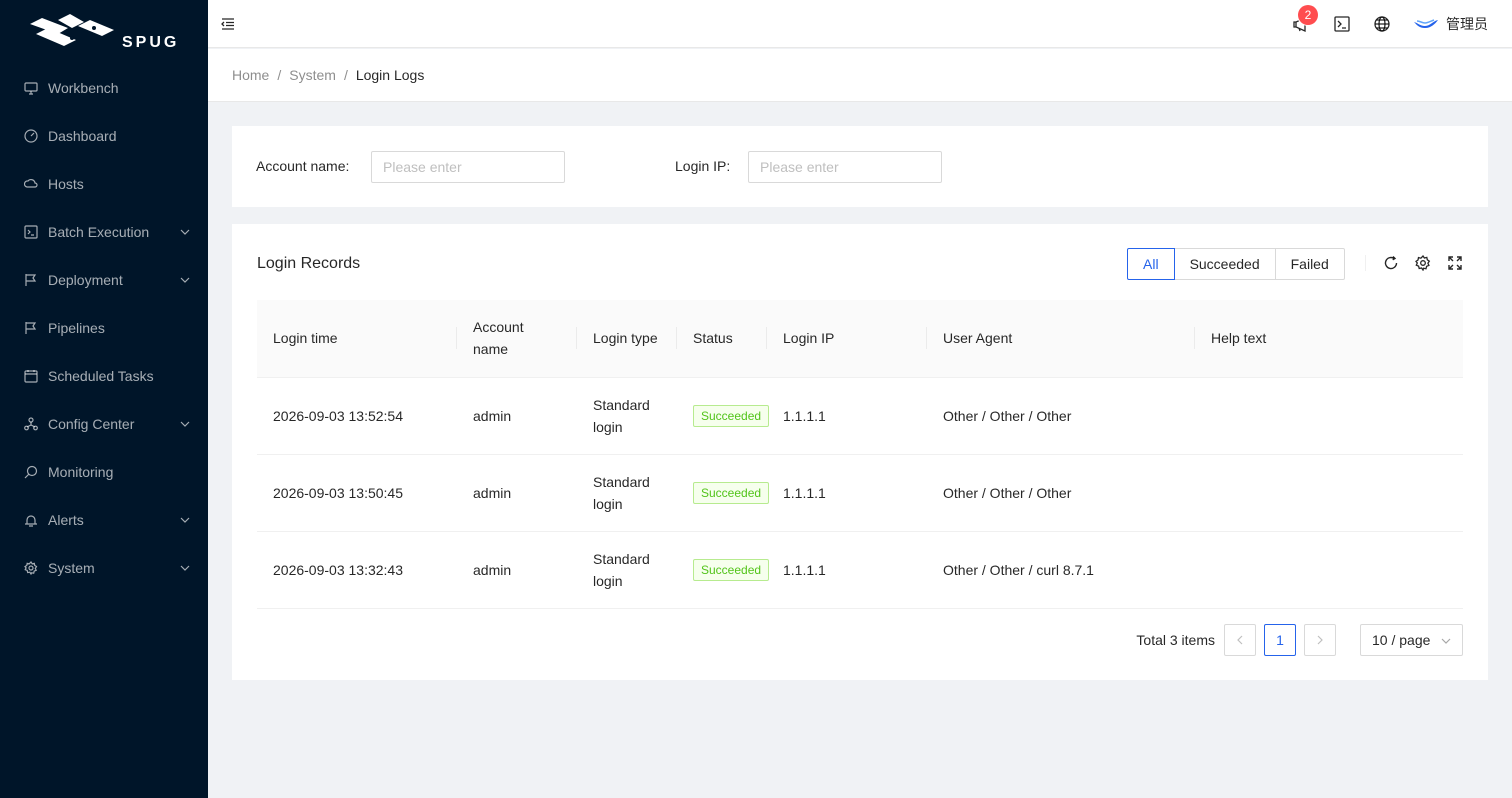 This screenshot has height=798, width=1512. I want to click on cell-user-agent: Other / Other / curl 8.7.1, so click(1061, 570).